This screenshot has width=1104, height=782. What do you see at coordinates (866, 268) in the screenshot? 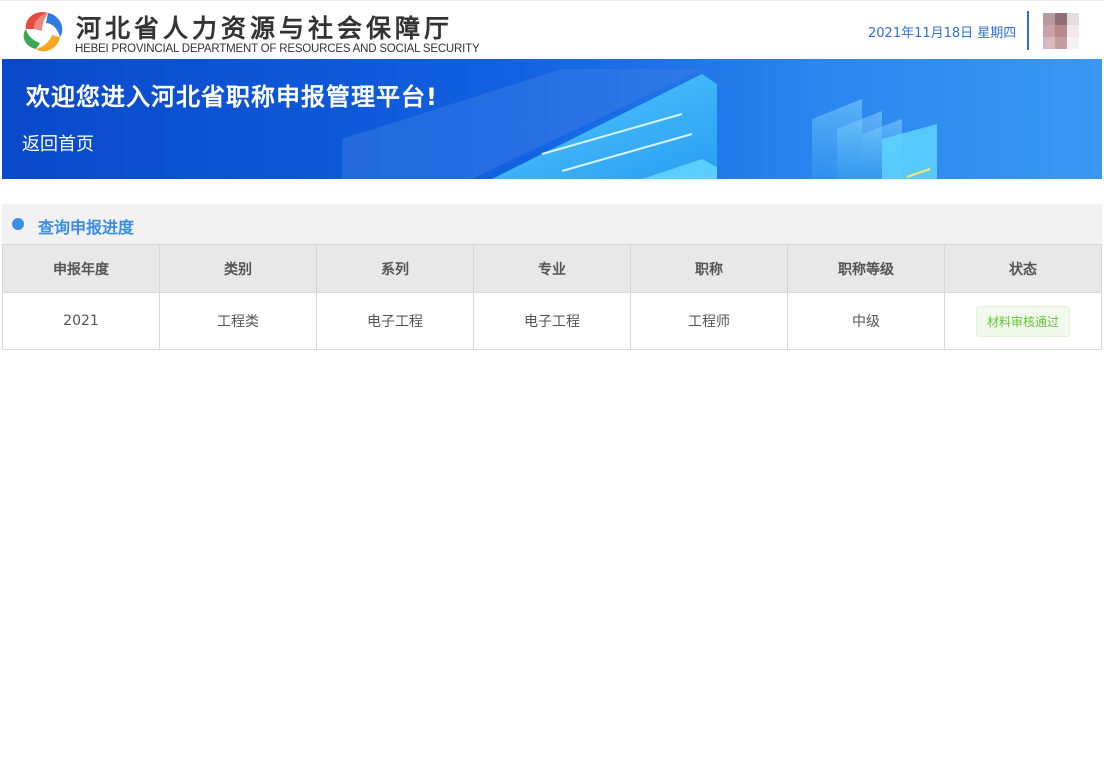
I see `column-header-level: 职称等级` at bounding box center [866, 268].